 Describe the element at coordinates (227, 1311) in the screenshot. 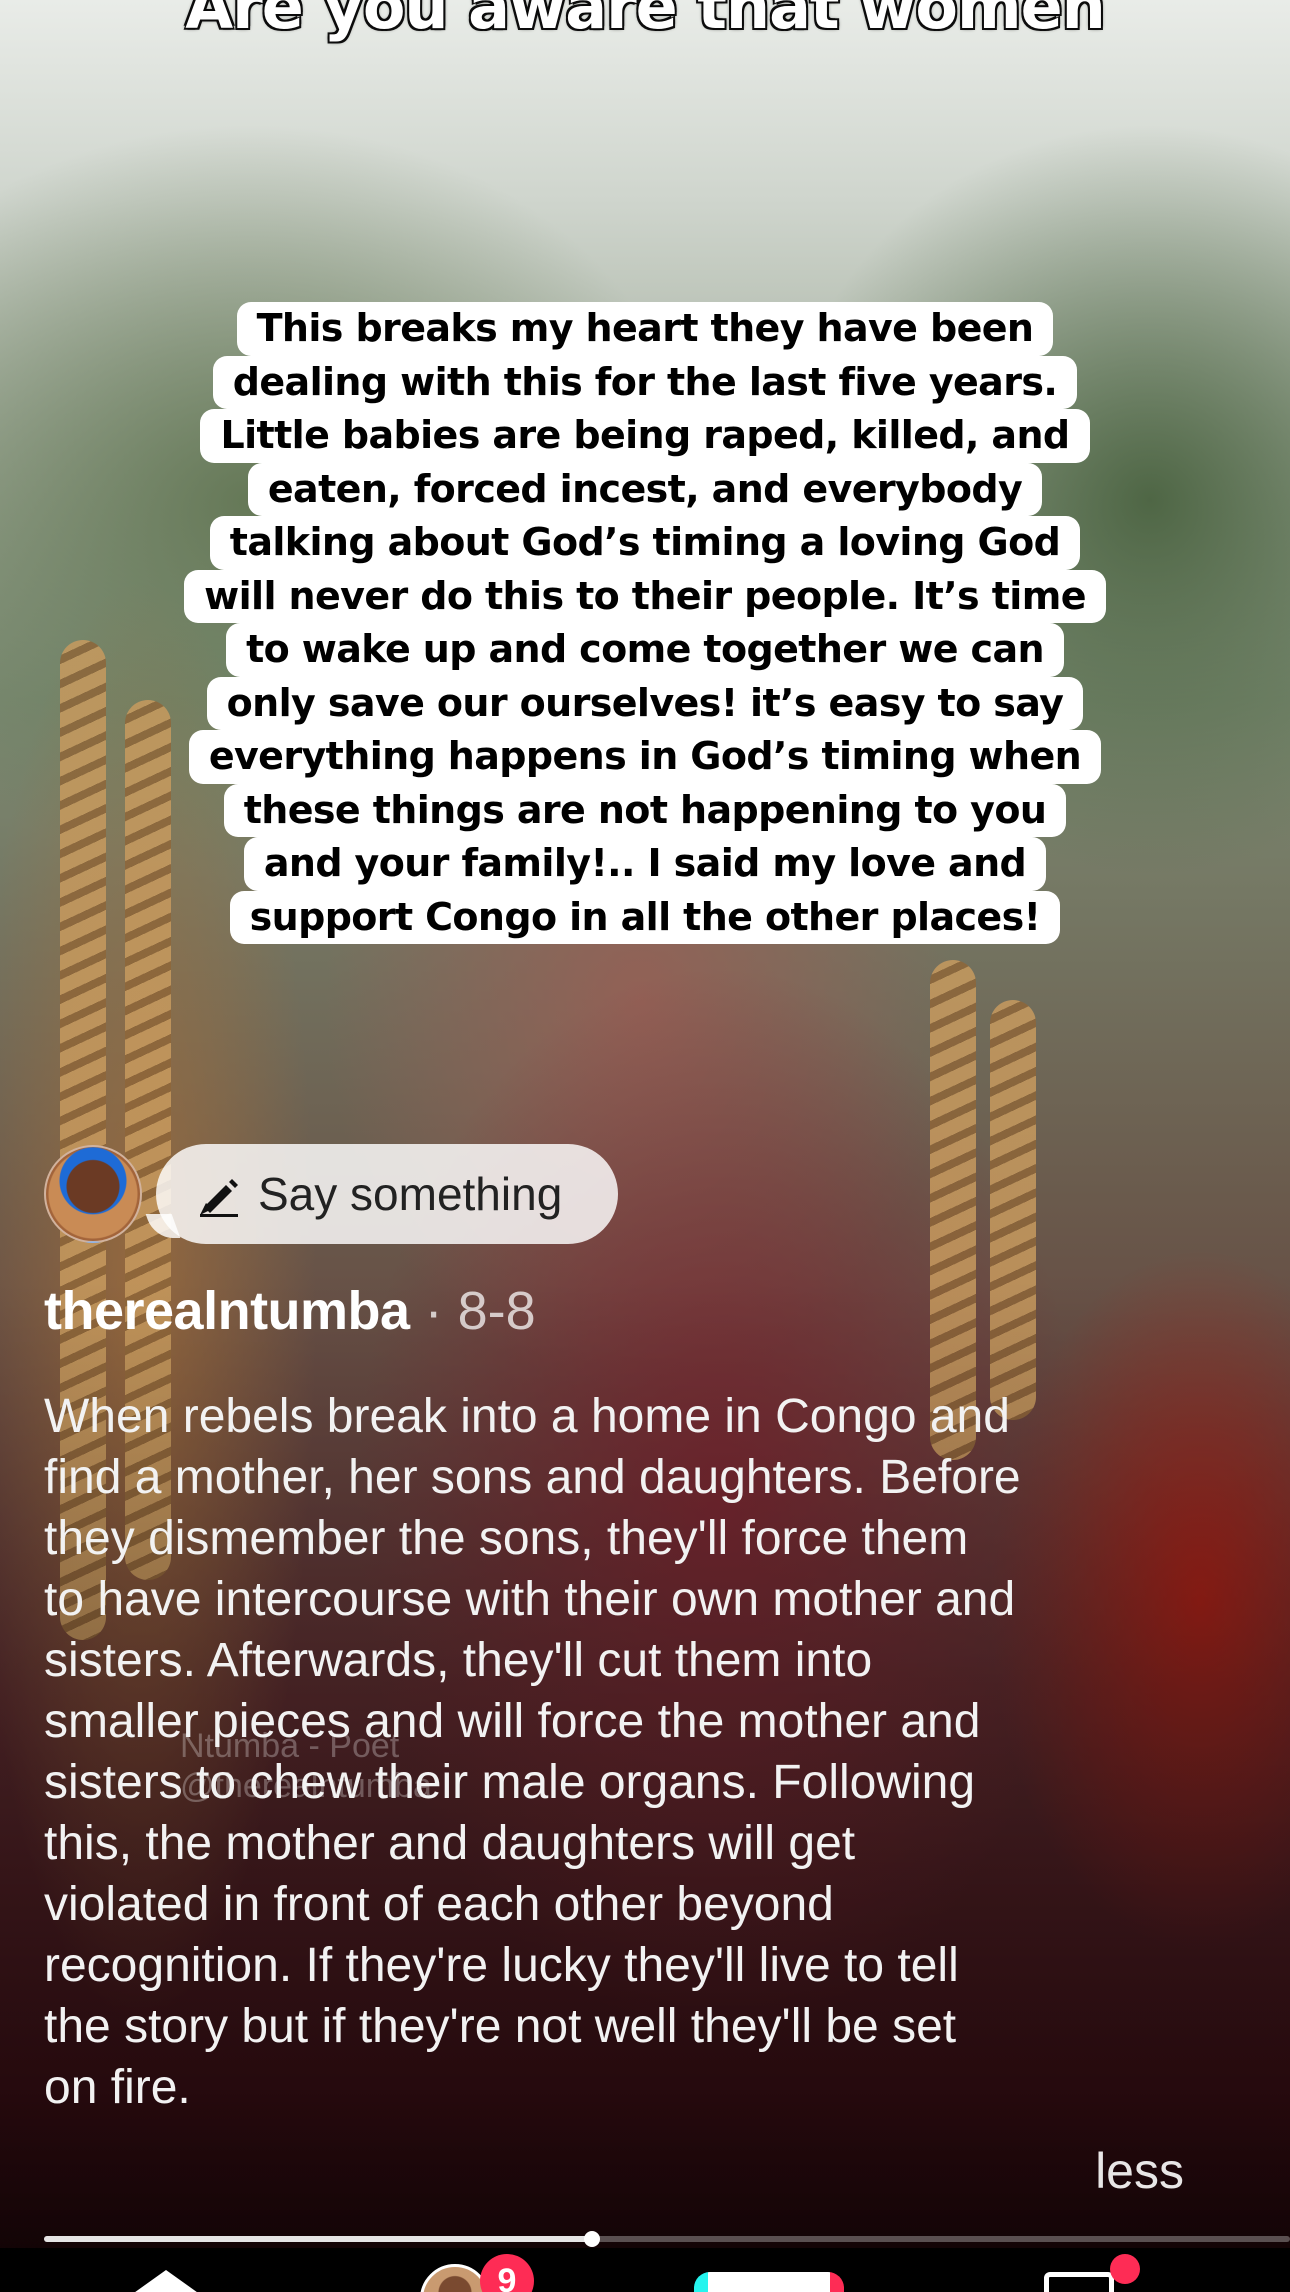

I see `author-username: therealntumba` at that location.